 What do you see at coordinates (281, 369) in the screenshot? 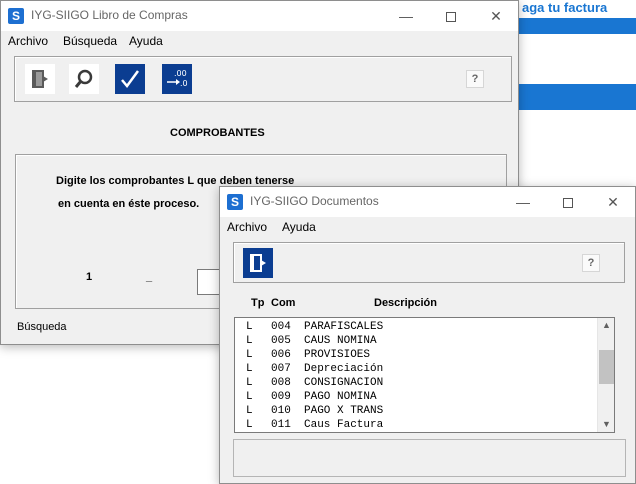
I see `row-code: 007` at bounding box center [281, 369].